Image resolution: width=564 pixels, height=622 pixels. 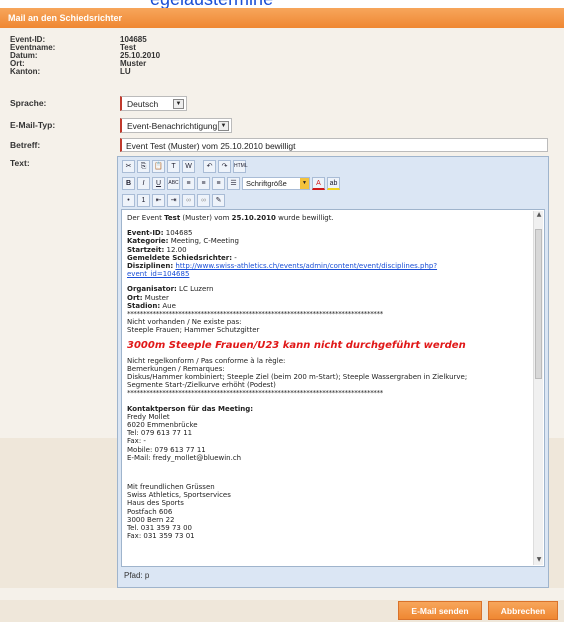 What do you see at coordinates (188, 166) in the screenshot?
I see `paste-word-icon: W` at bounding box center [188, 166].